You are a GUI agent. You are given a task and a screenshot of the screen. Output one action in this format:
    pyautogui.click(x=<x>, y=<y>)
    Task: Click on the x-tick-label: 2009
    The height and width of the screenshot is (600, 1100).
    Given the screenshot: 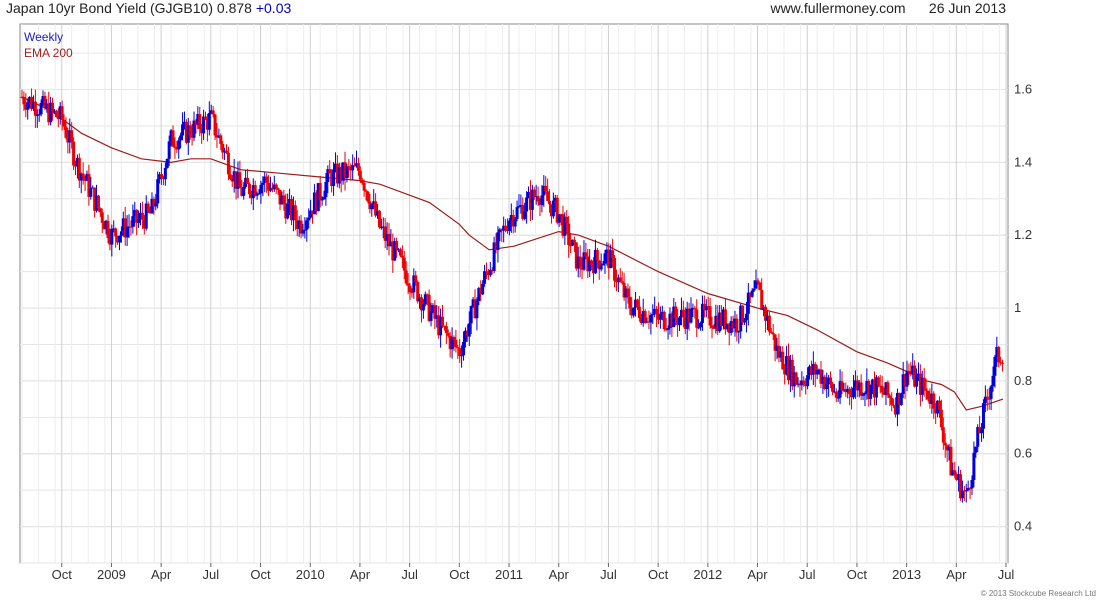 What is the action you would take?
    pyautogui.click(x=111, y=574)
    